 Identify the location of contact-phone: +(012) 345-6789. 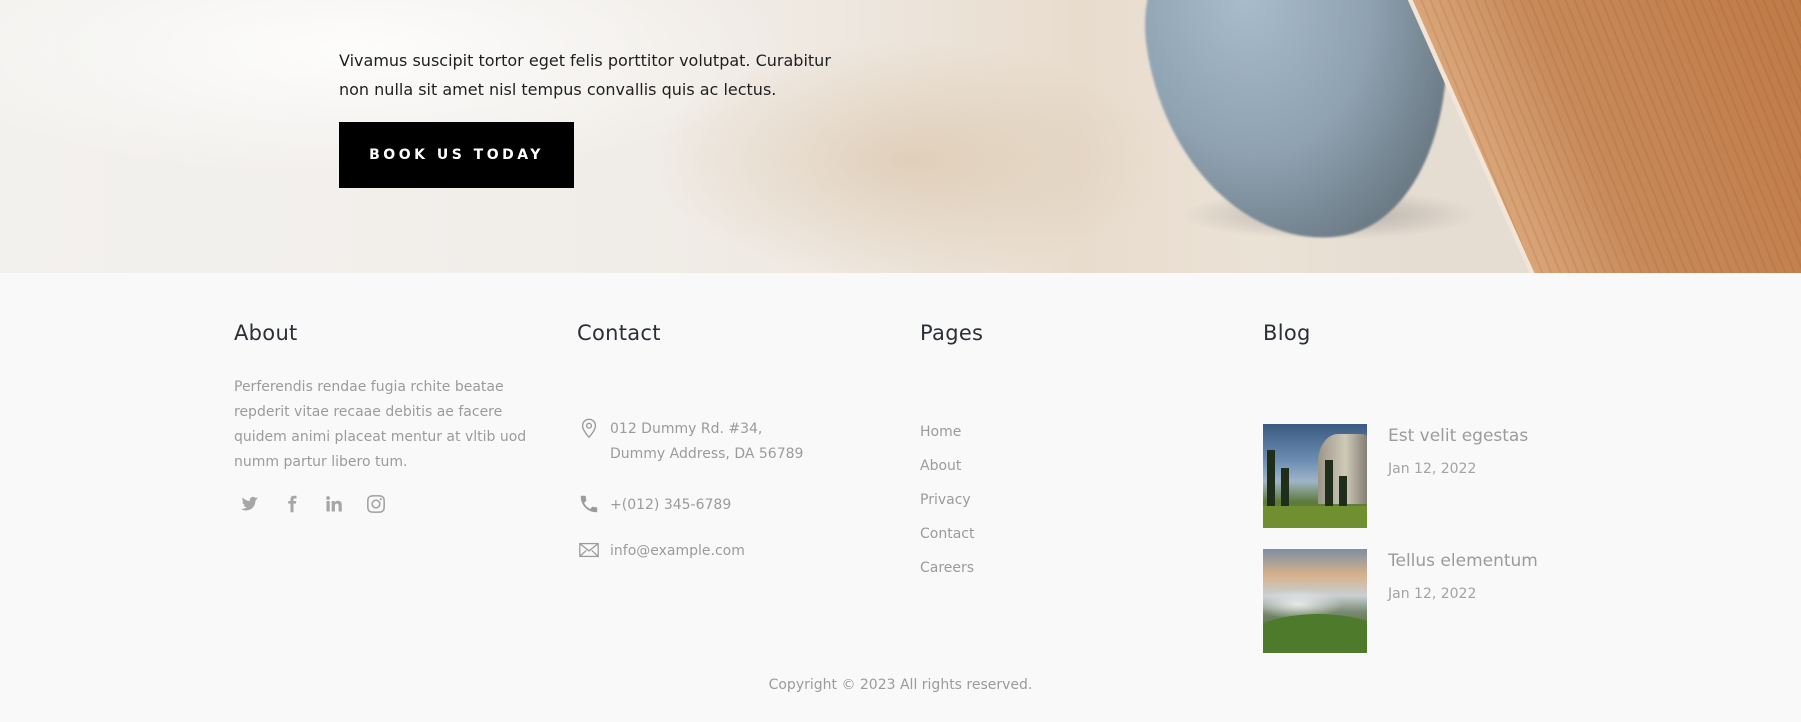
(654, 505).